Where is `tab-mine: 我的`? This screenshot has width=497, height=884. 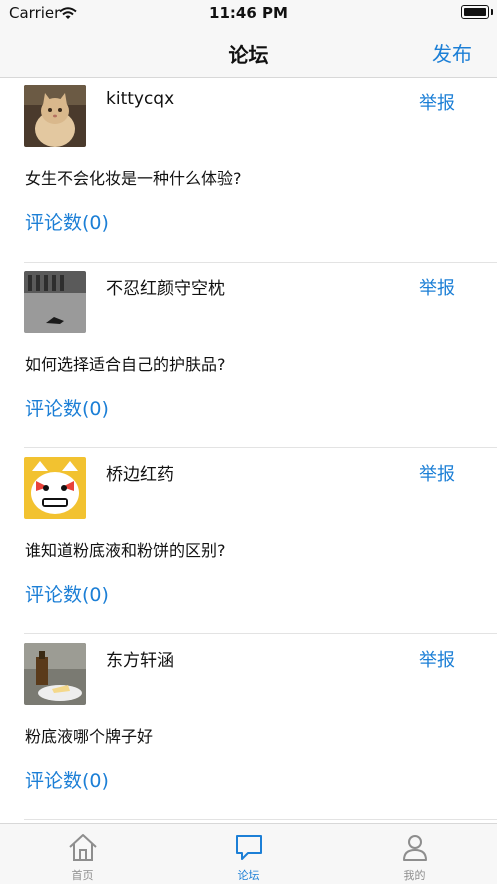 tab-mine: 我的 is located at coordinates (414, 854).